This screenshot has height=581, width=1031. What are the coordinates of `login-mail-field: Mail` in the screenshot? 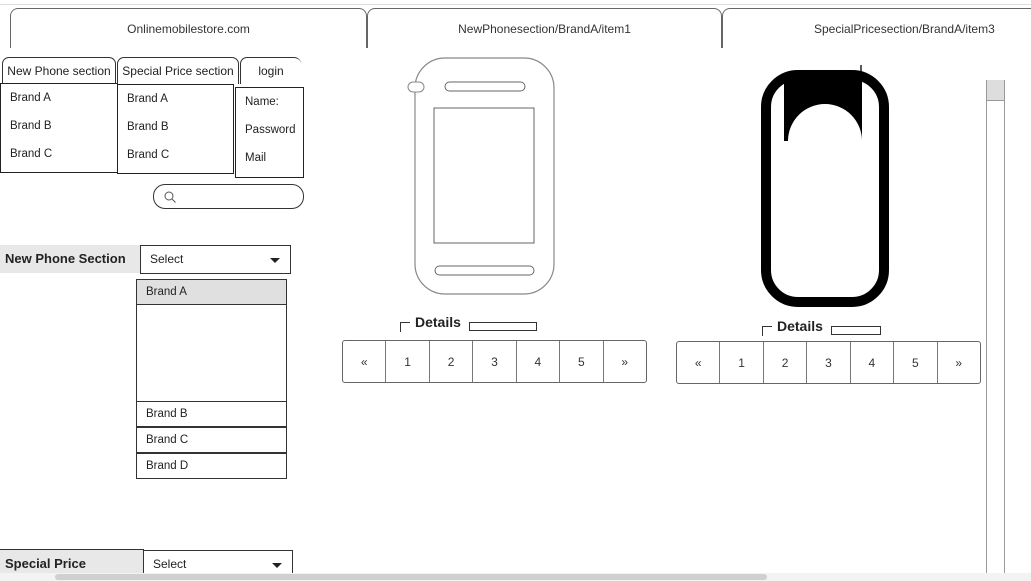 It's located at (269, 158).